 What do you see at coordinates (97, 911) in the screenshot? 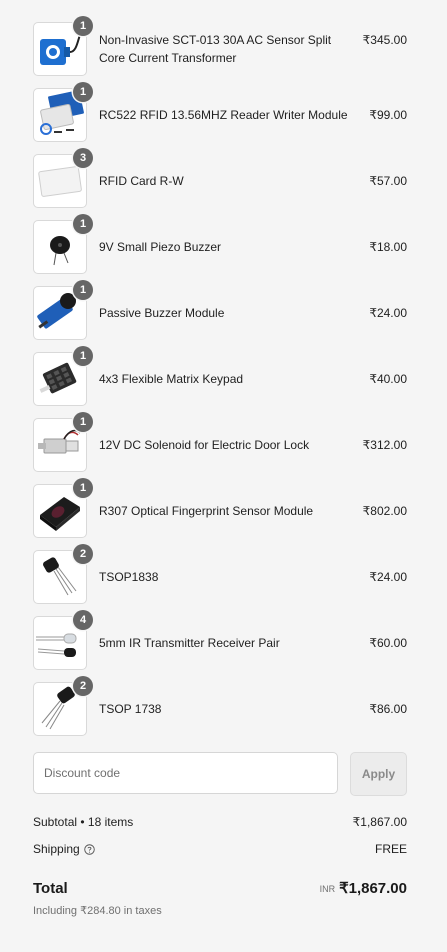
I see `tax-note: Including ₹284.80 in taxes` at bounding box center [97, 911].